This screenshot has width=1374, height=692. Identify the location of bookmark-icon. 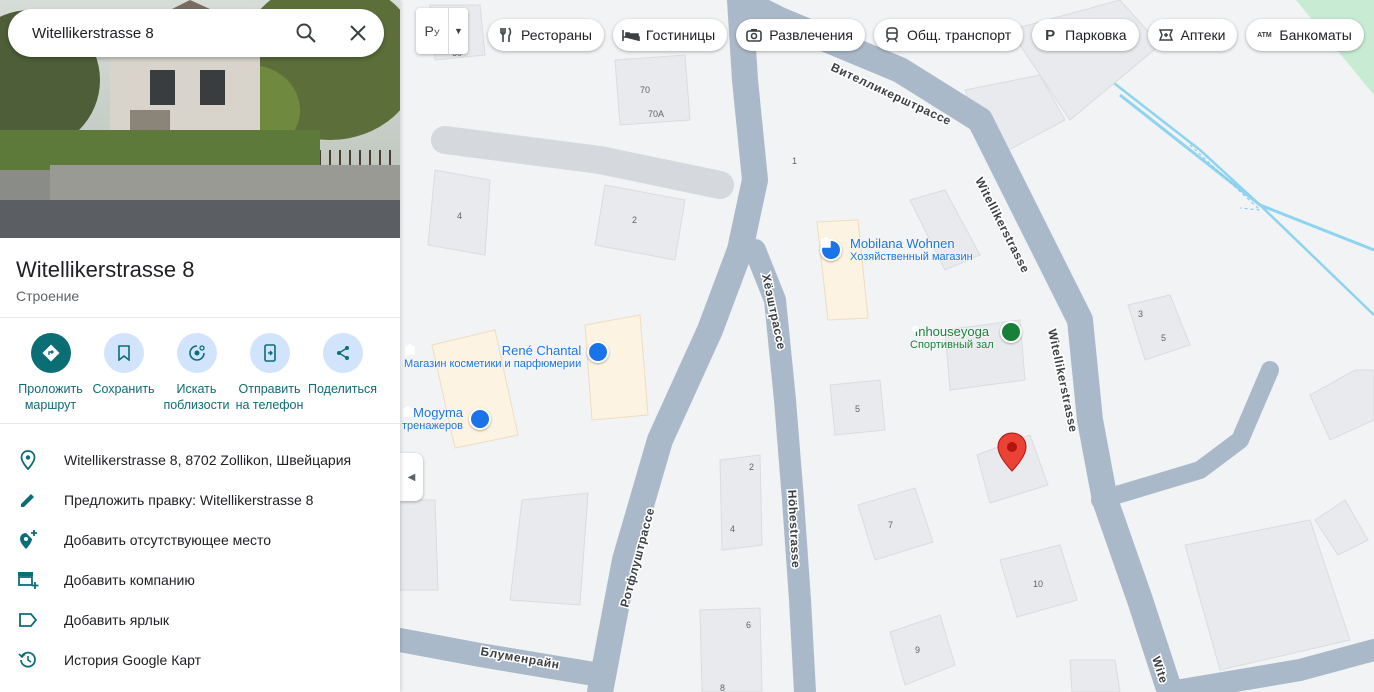
(123, 353).